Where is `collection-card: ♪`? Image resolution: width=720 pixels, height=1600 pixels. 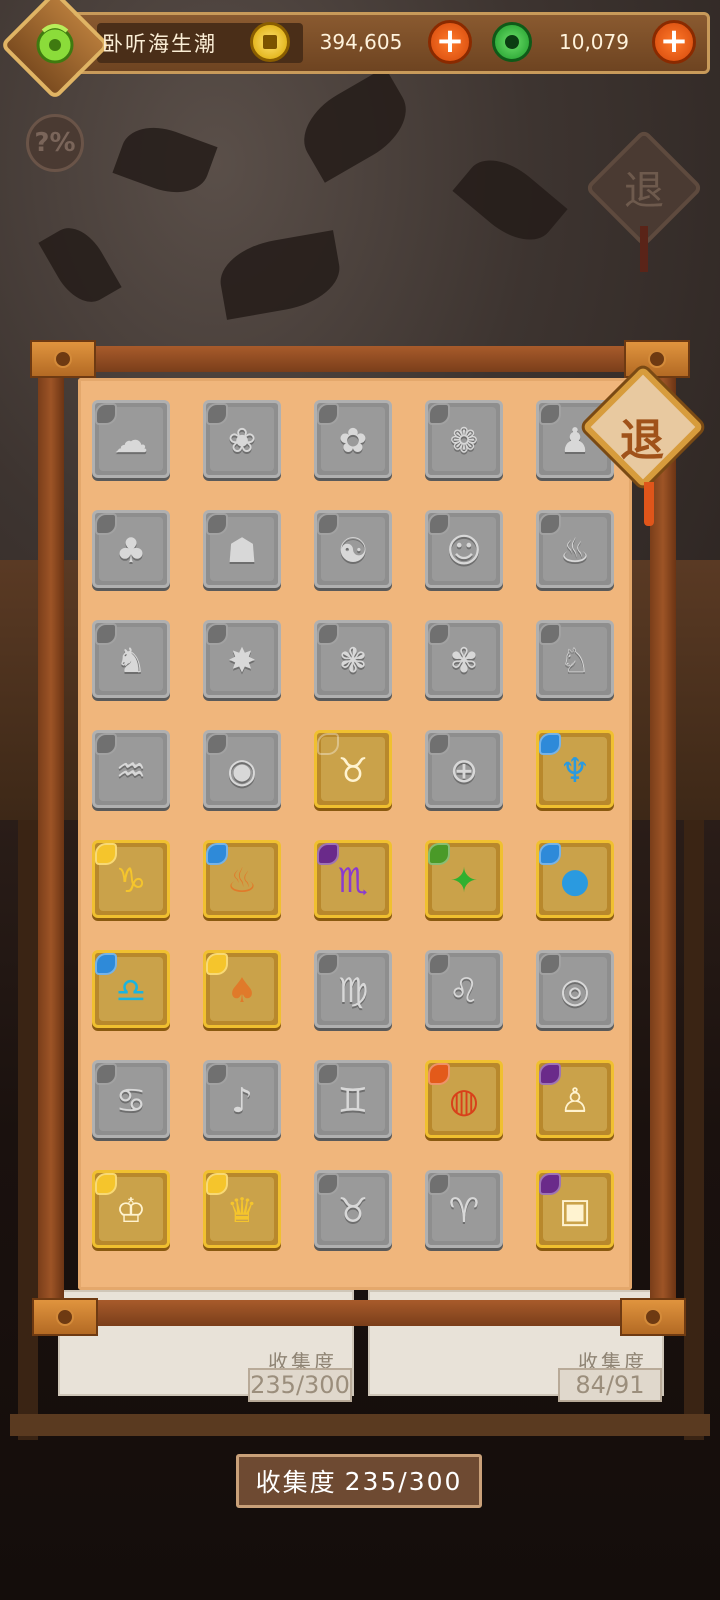 collection-card: ♪ is located at coordinates (242, 1099).